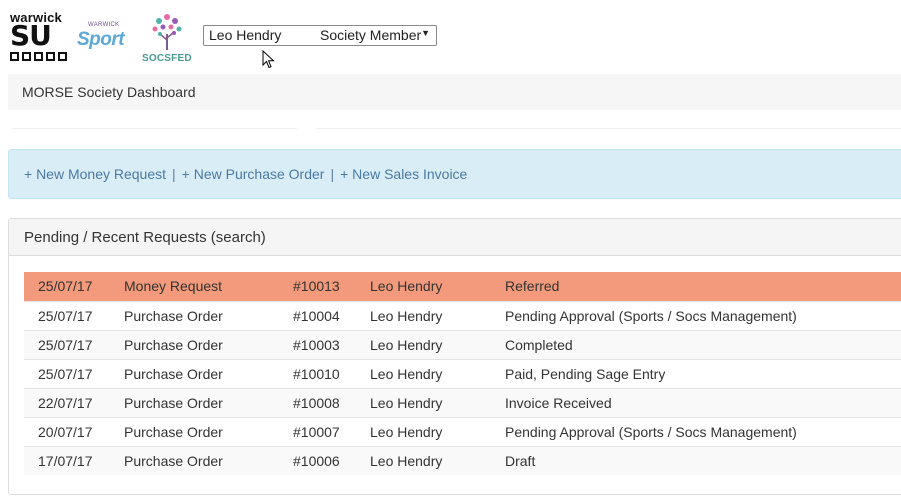  What do you see at coordinates (316, 316) in the screenshot?
I see `request-id: #10004` at bounding box center [316, 316].